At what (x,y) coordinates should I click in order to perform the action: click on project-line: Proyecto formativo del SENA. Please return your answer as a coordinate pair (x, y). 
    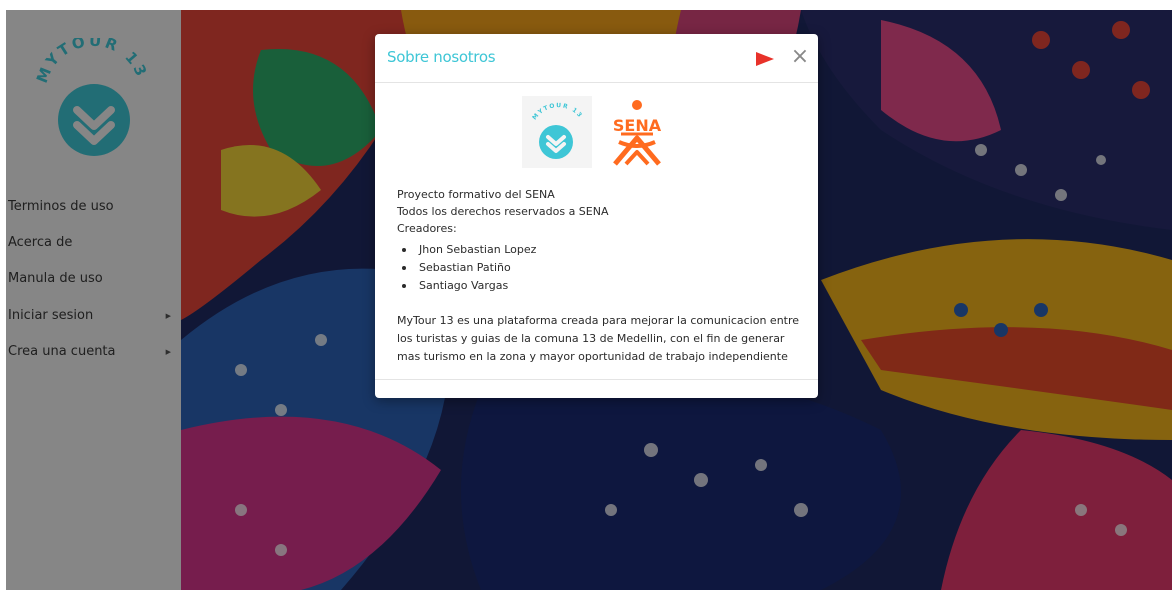
    Looking at the image, I should click on (476, 194).